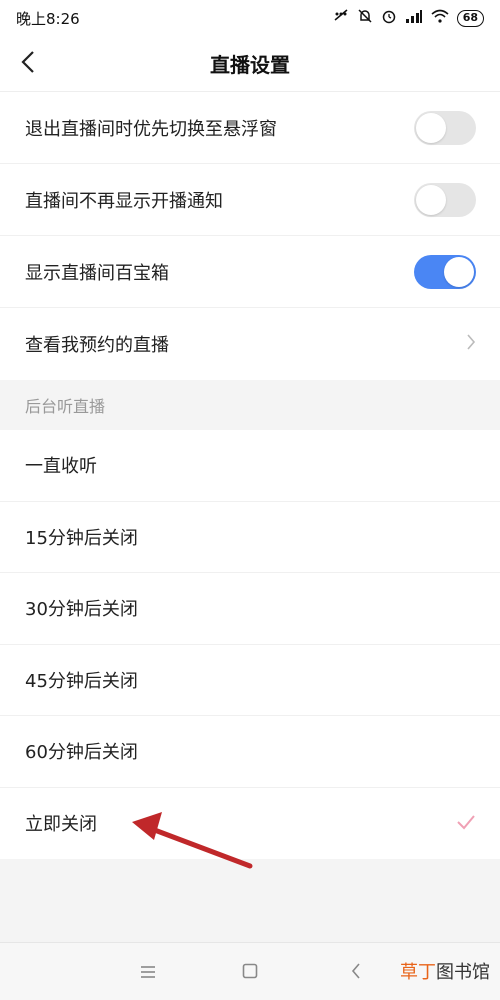 The height and width of the screenshot is (1000, 500). I want to click on option-label: 60分钟后关闭, so click(81, 753).